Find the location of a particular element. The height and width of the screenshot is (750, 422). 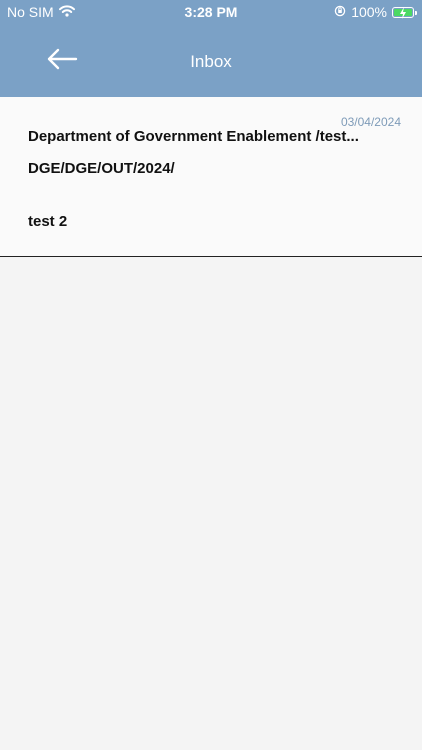

status-right: 100% is located at coordinates (375, 12).